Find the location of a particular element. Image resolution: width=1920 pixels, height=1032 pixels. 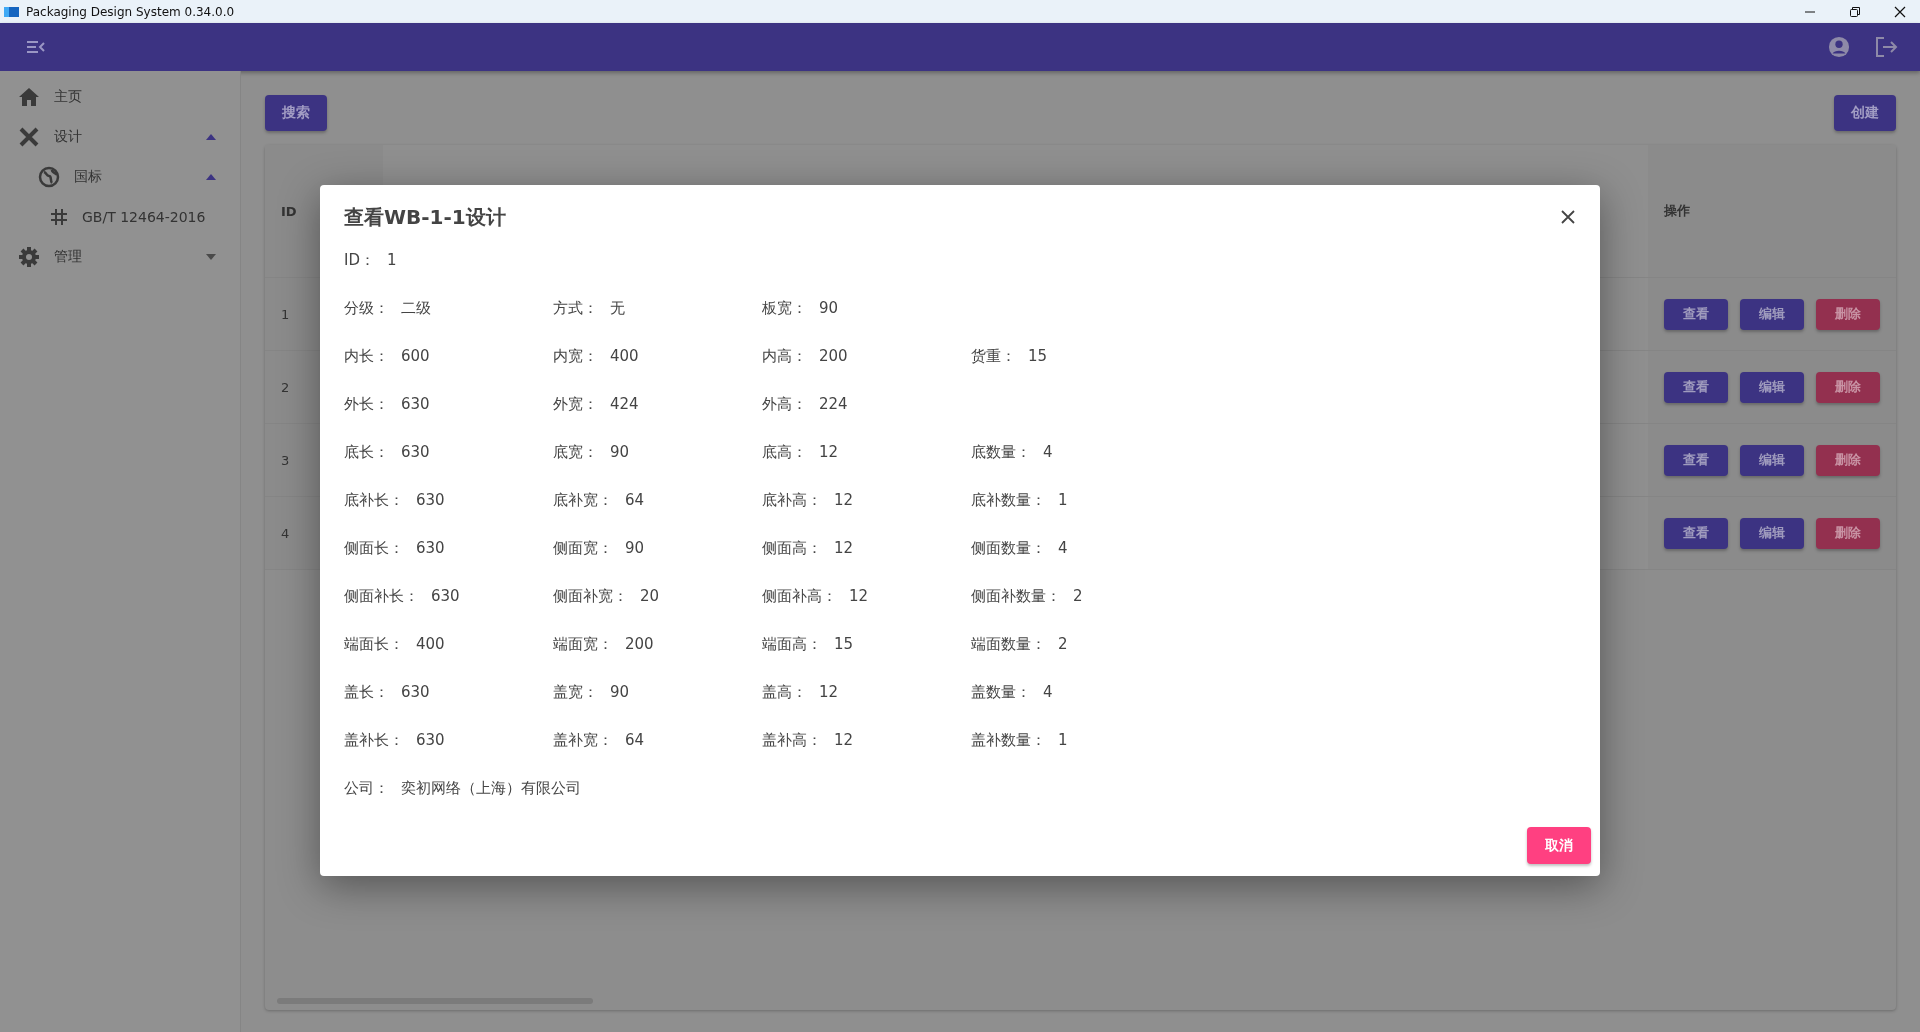

field-label: 外宽： is located at coordinates (575, 404).